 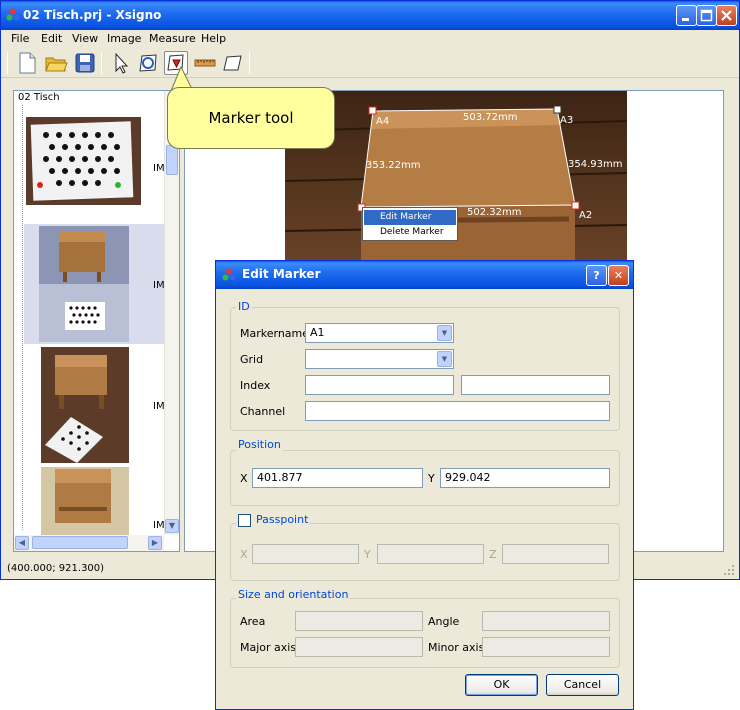 I want to click on size-group-title: Size and orientation, so click(x=293, y=594).